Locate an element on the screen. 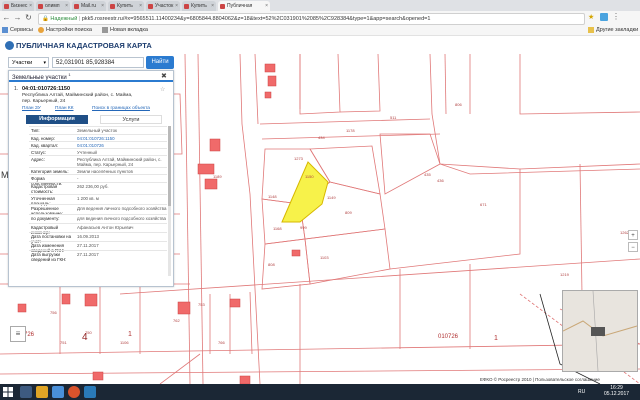 The width and height of the screenshot is (640, 400). parcel-label: 671 is located at coordinates (483, 204).